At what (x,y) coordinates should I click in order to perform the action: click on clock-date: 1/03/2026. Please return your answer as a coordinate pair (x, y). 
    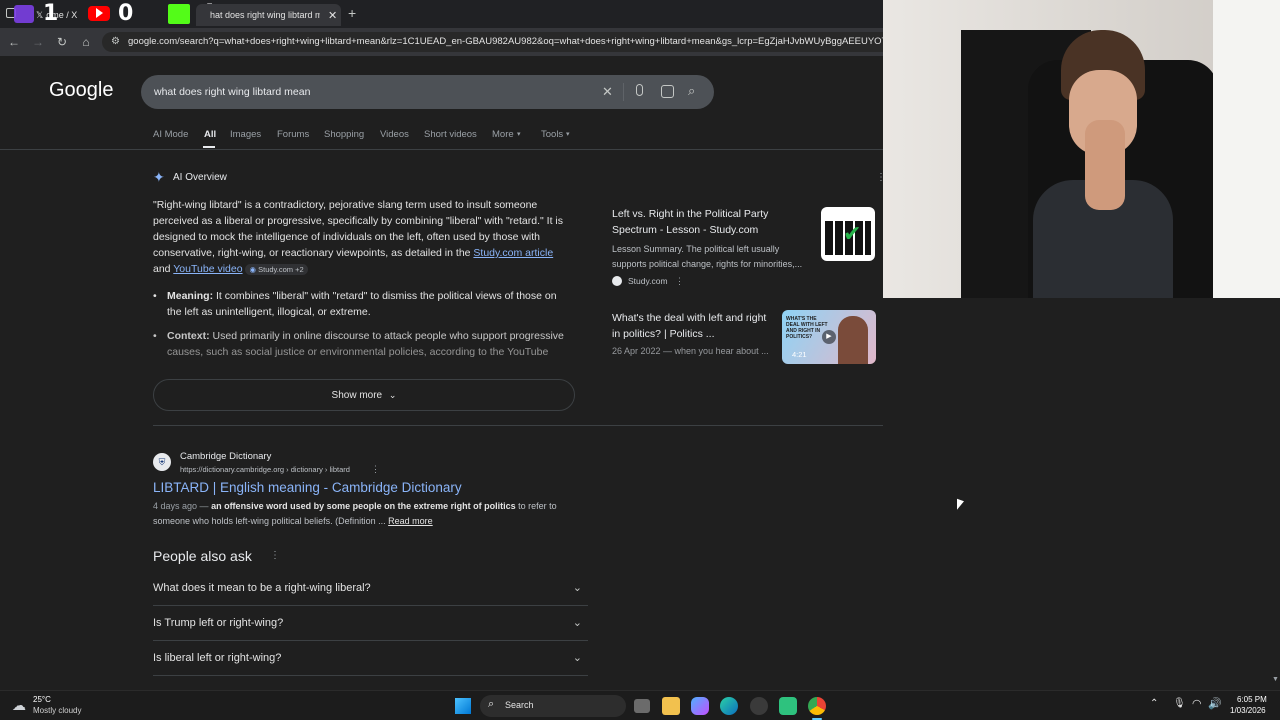
    Looking at the image, I should click on (1248, 710).